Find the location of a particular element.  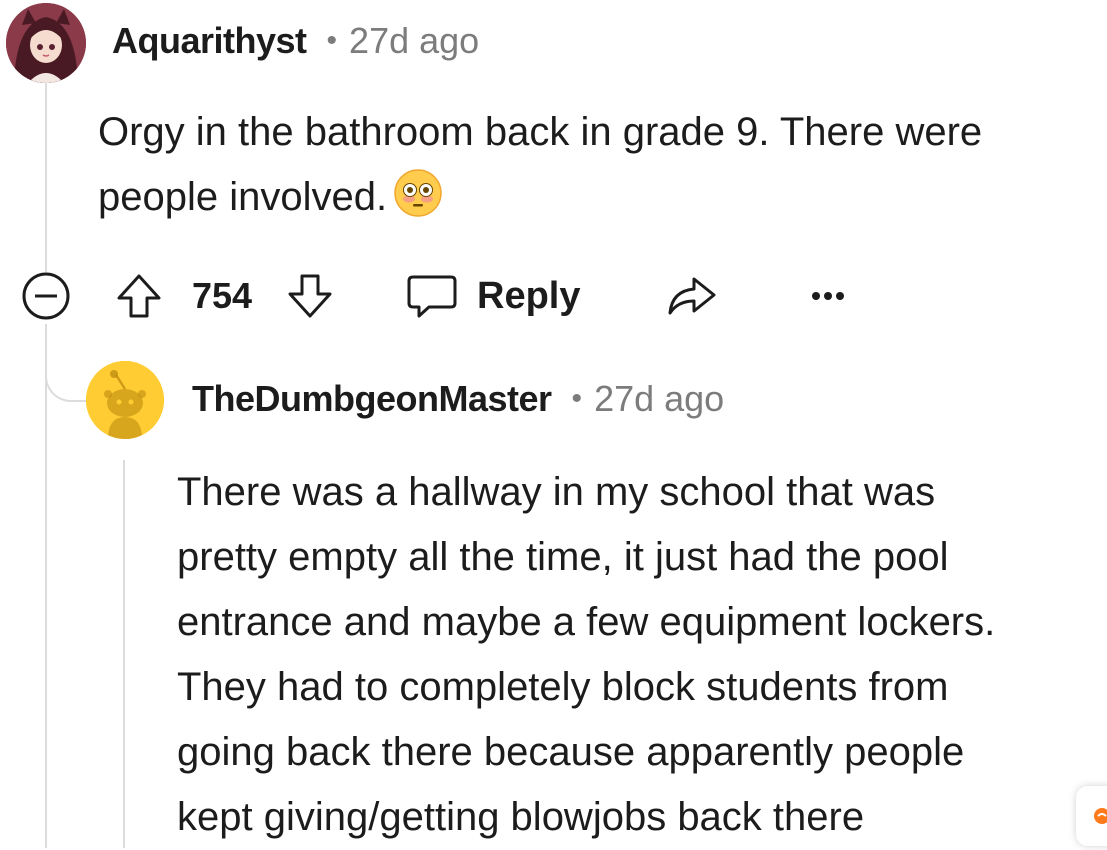

reply-label: Reply is located at coordinates (529, 295).